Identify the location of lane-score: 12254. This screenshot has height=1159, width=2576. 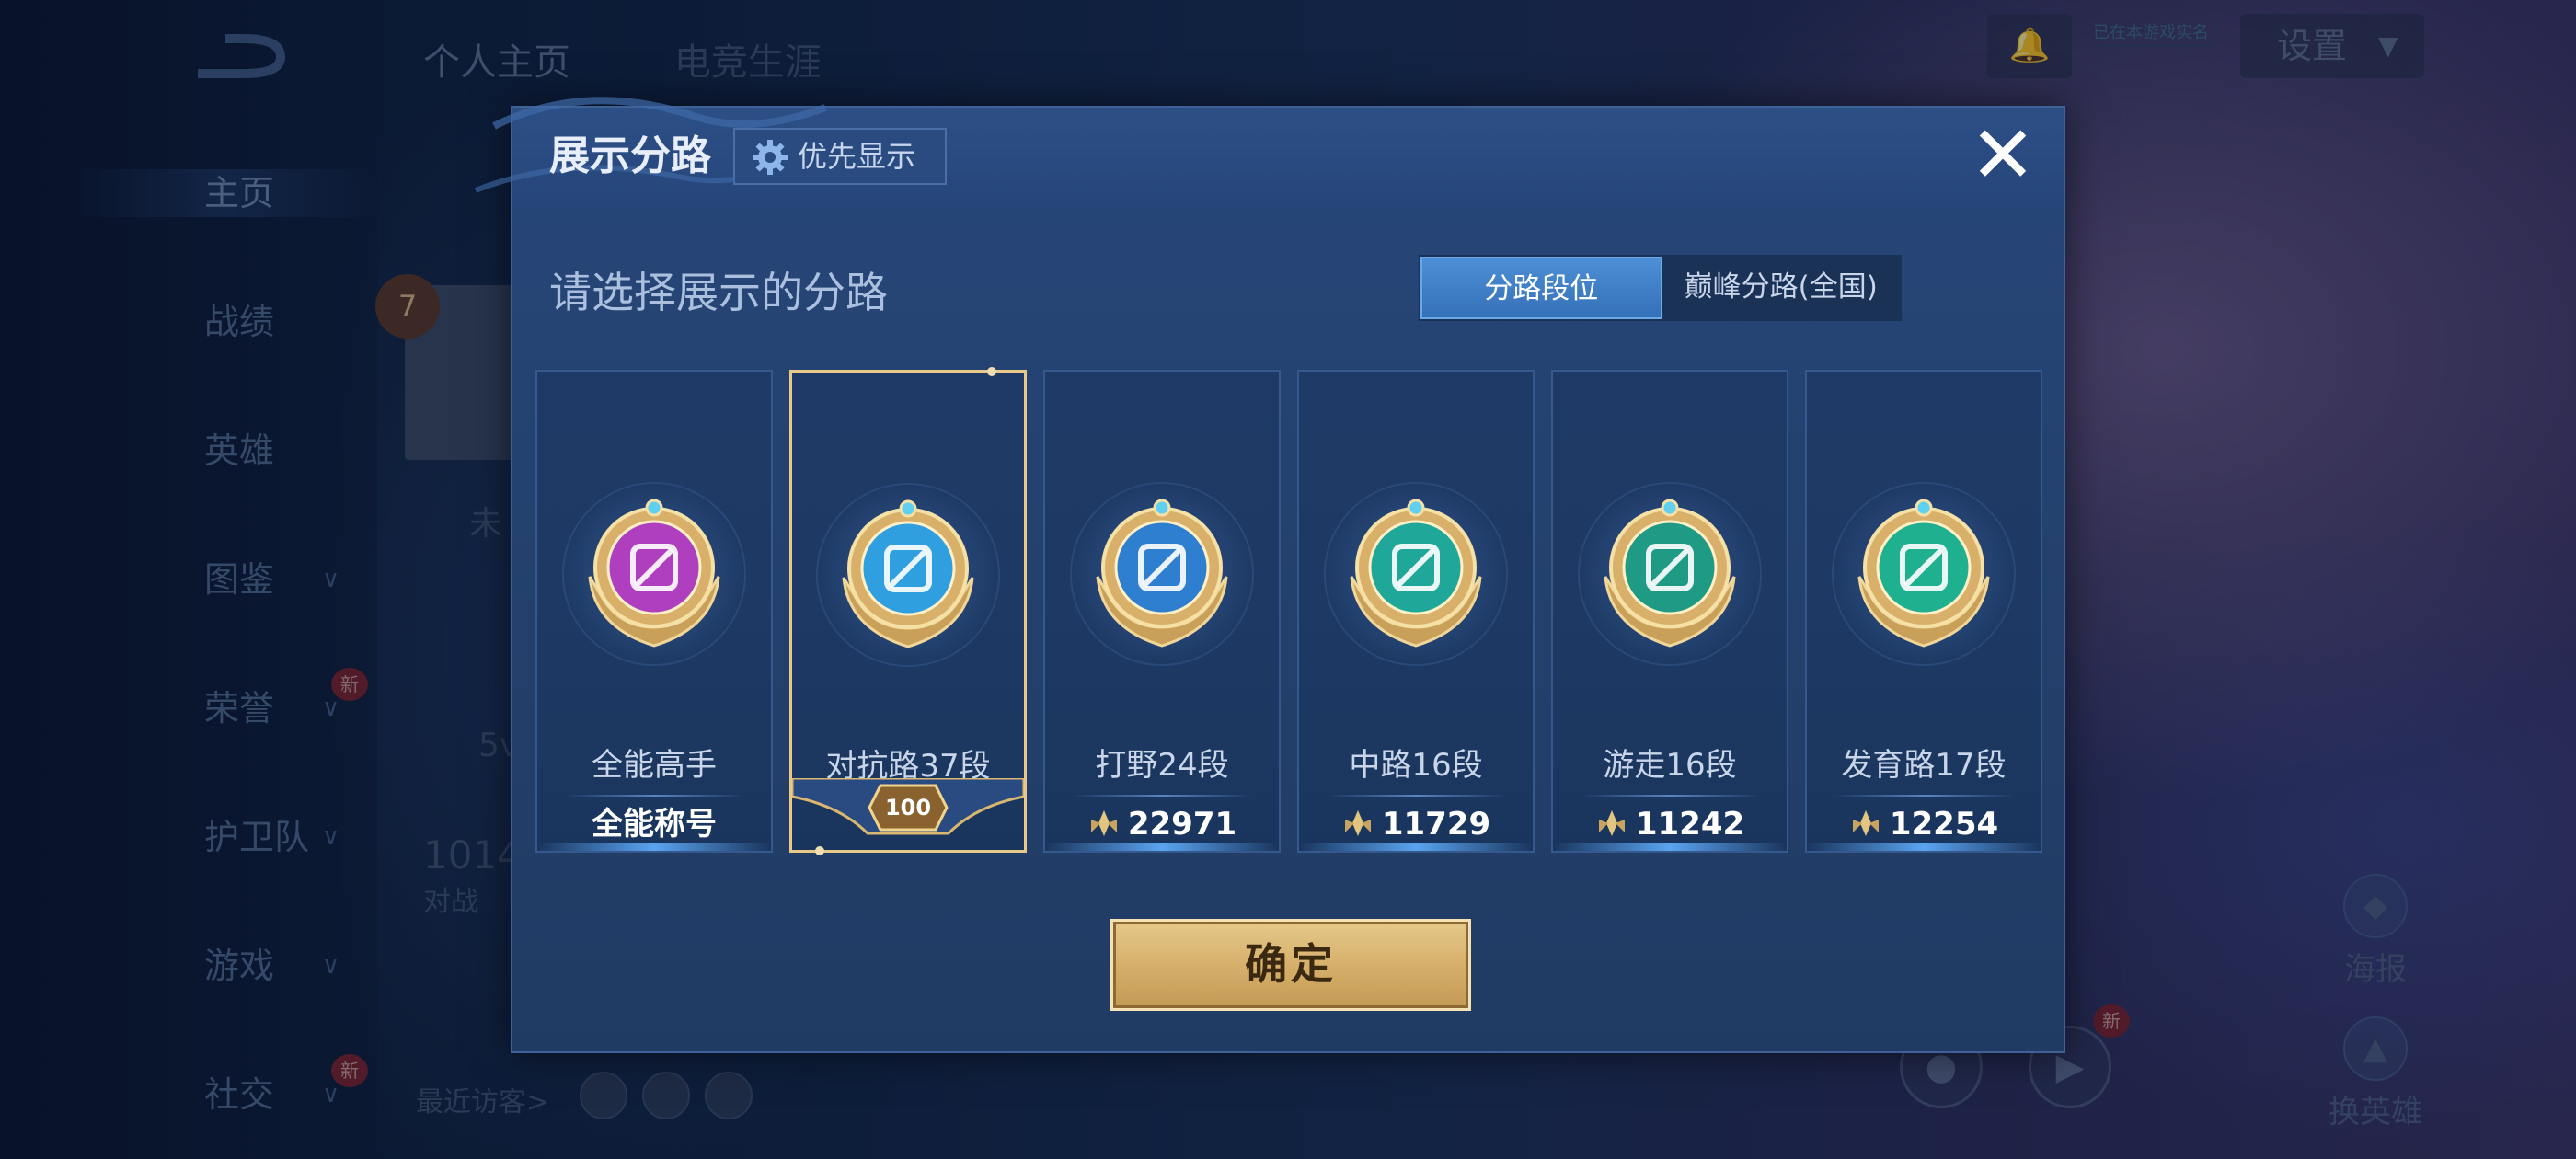
(1924, 824).